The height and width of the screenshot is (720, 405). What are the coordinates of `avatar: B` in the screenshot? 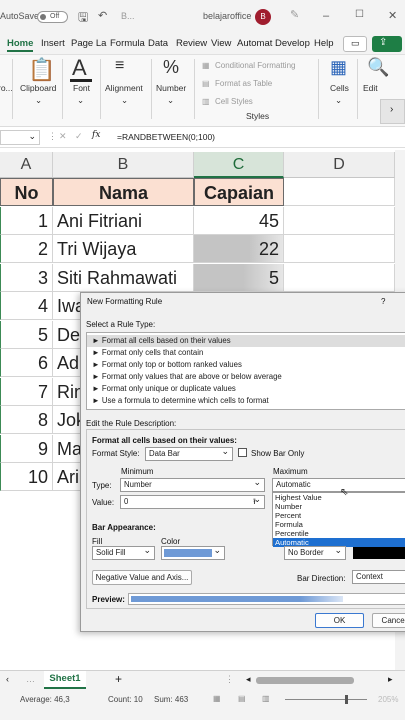 It's located at (263, 17).